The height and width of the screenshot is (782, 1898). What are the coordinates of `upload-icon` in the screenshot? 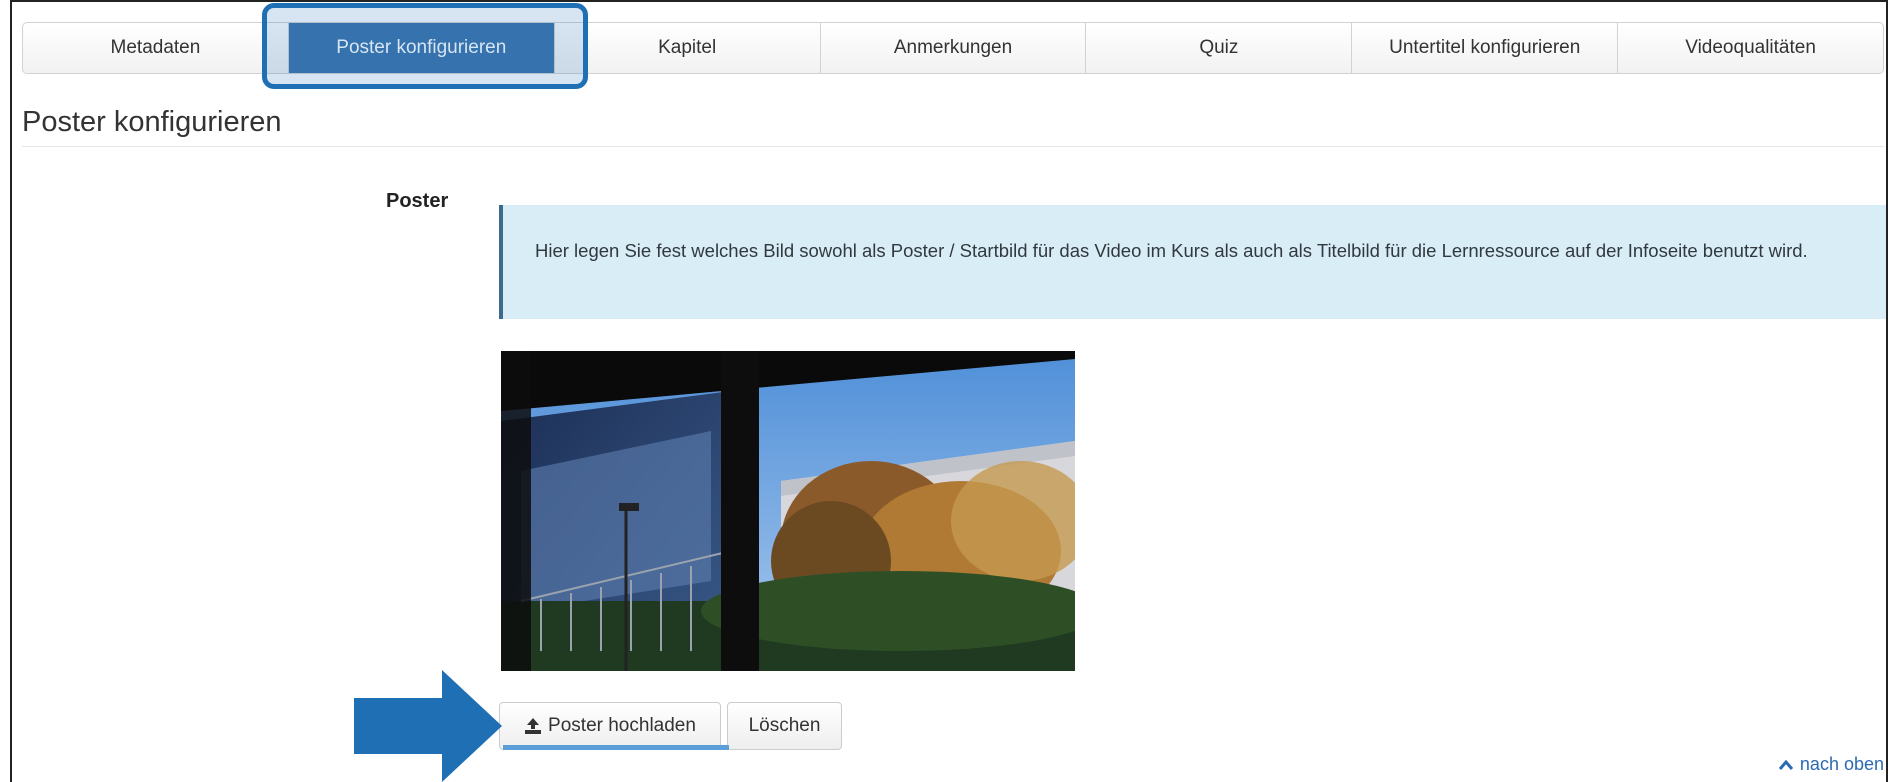 It's located at (533, 726).